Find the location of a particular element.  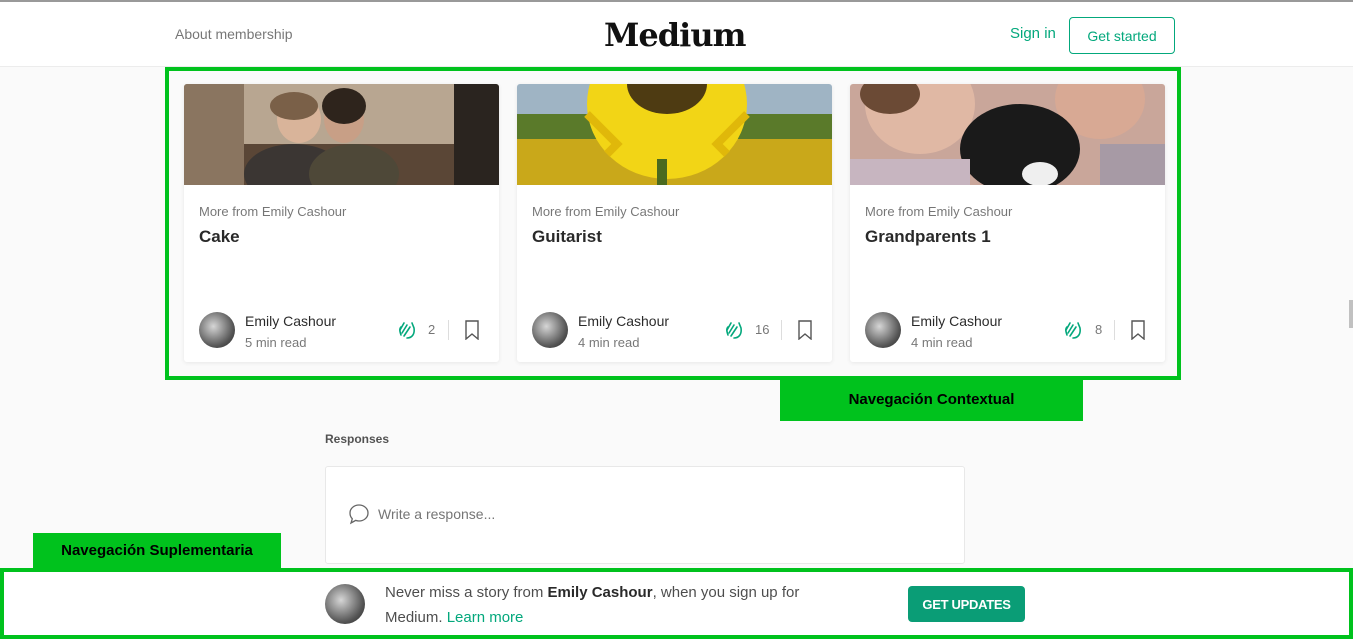

supplementary-navigation-label: Navegación Suplementaria is located at coordinates (157, 550).